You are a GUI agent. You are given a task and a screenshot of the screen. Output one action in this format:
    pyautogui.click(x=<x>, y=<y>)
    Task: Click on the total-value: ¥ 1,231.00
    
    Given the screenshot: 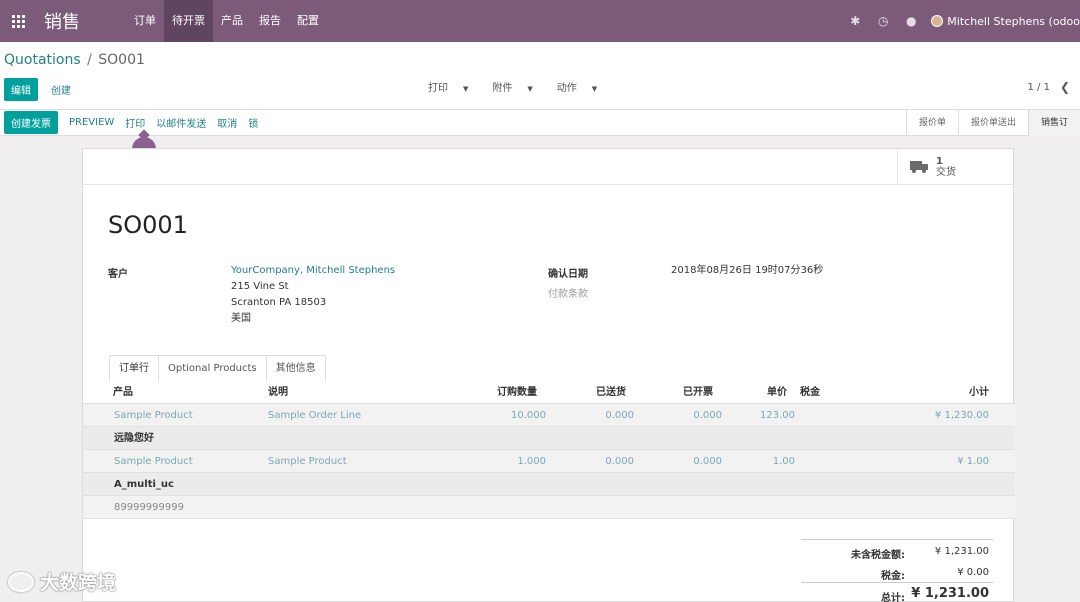 What is the action you would take?
    pyautogui.click(x=950, y=593)
    